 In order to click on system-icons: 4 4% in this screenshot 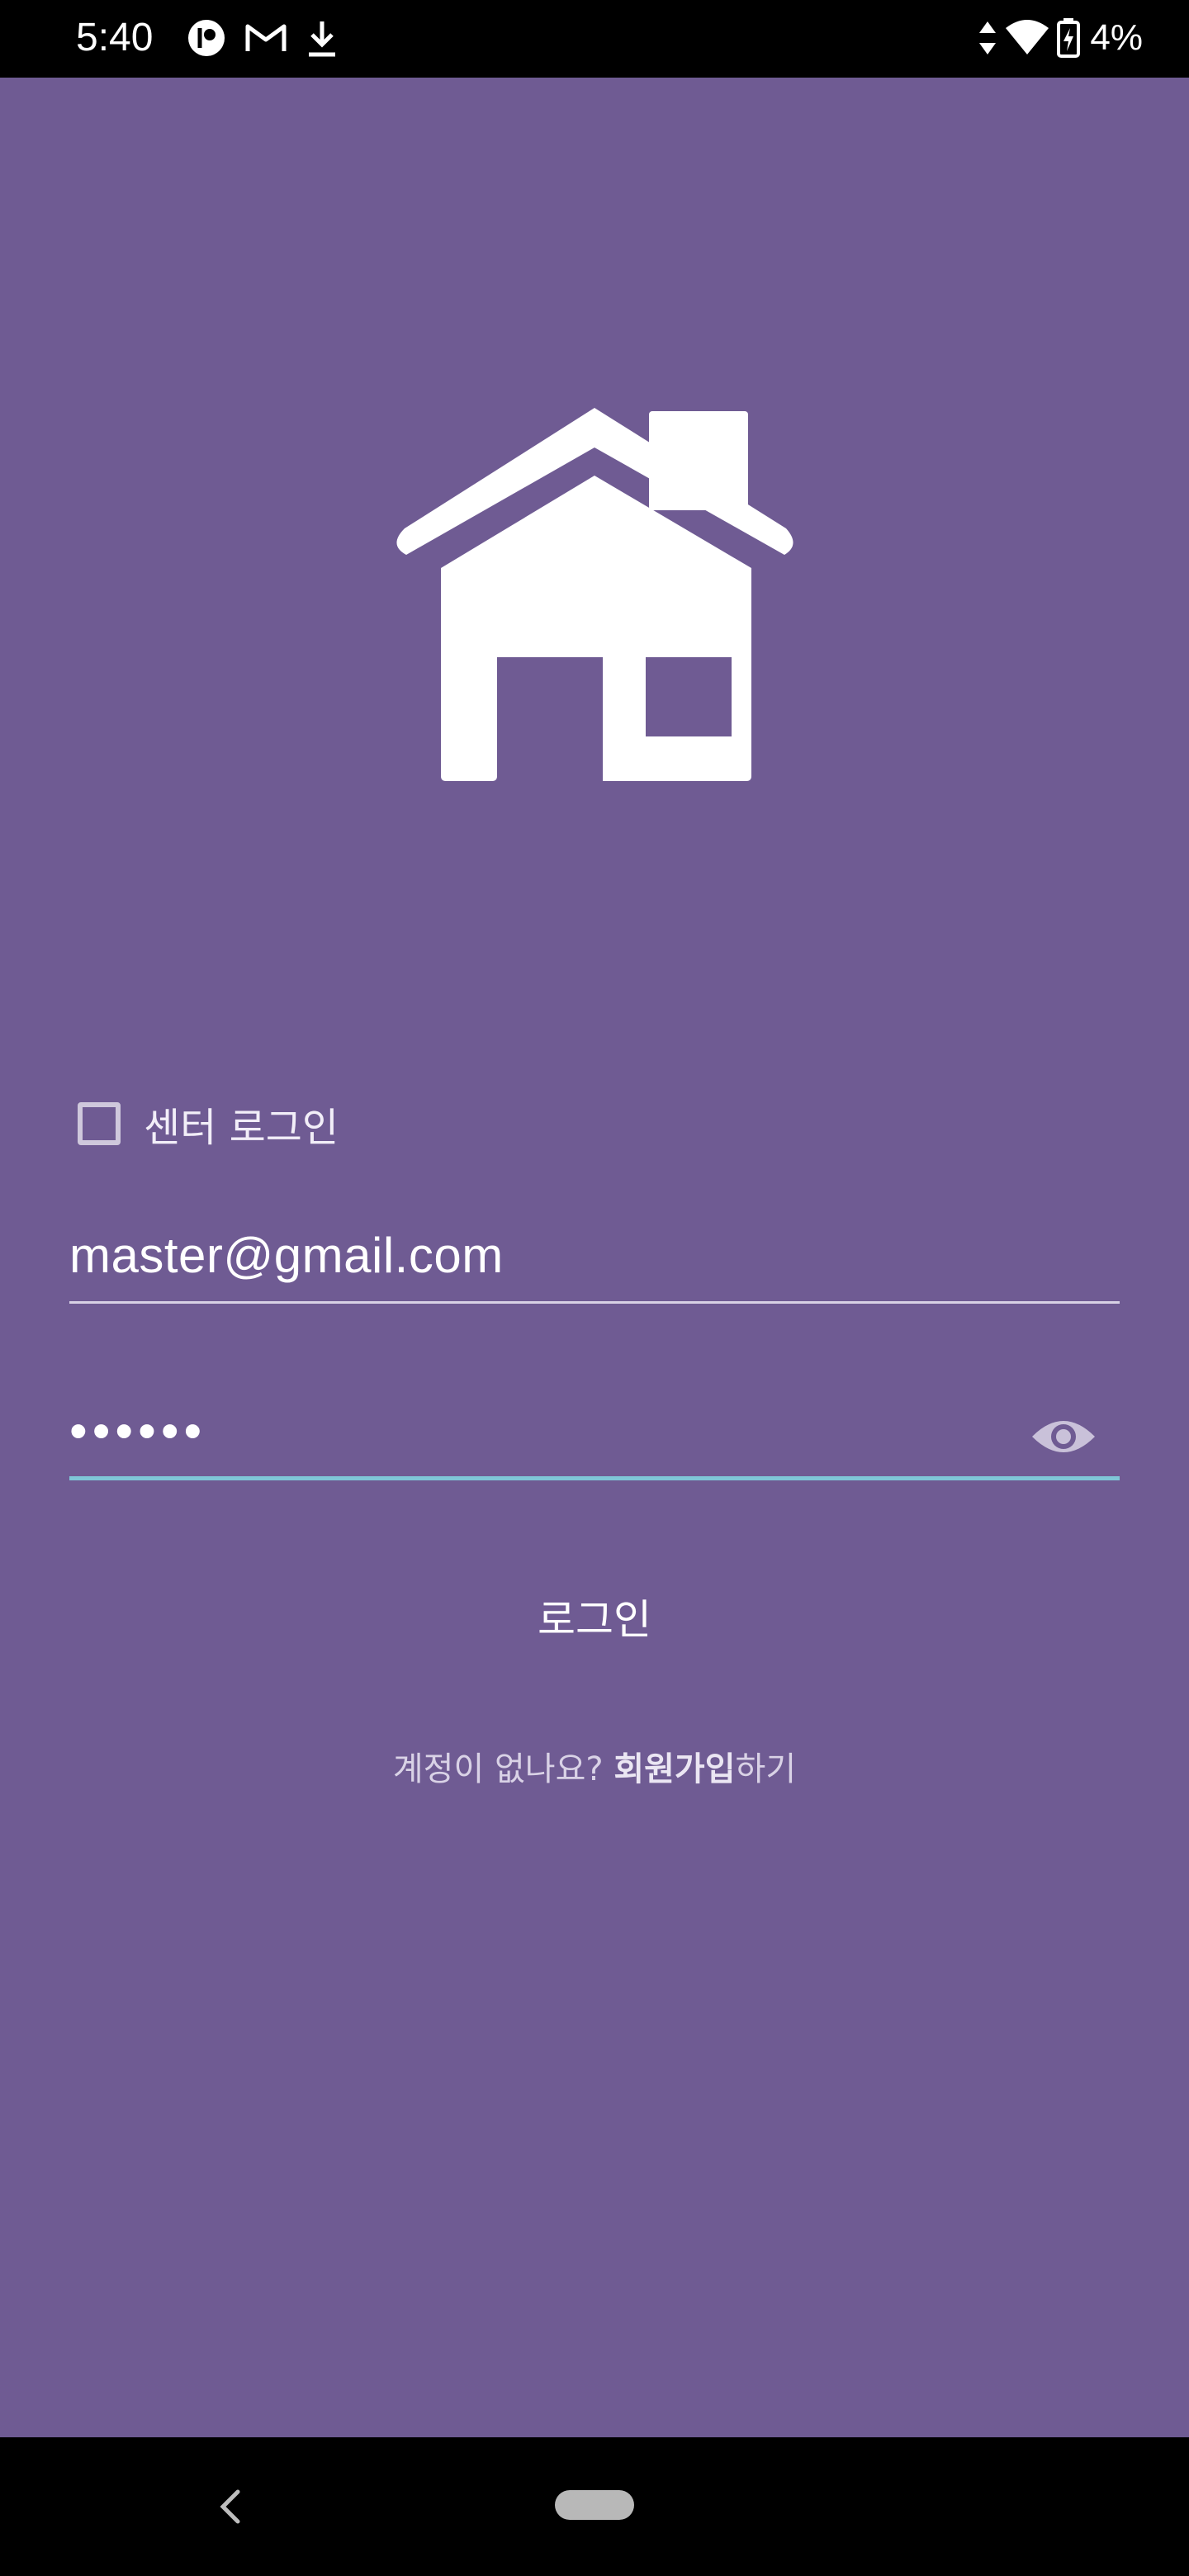, I will do `click(1060, 38)`.